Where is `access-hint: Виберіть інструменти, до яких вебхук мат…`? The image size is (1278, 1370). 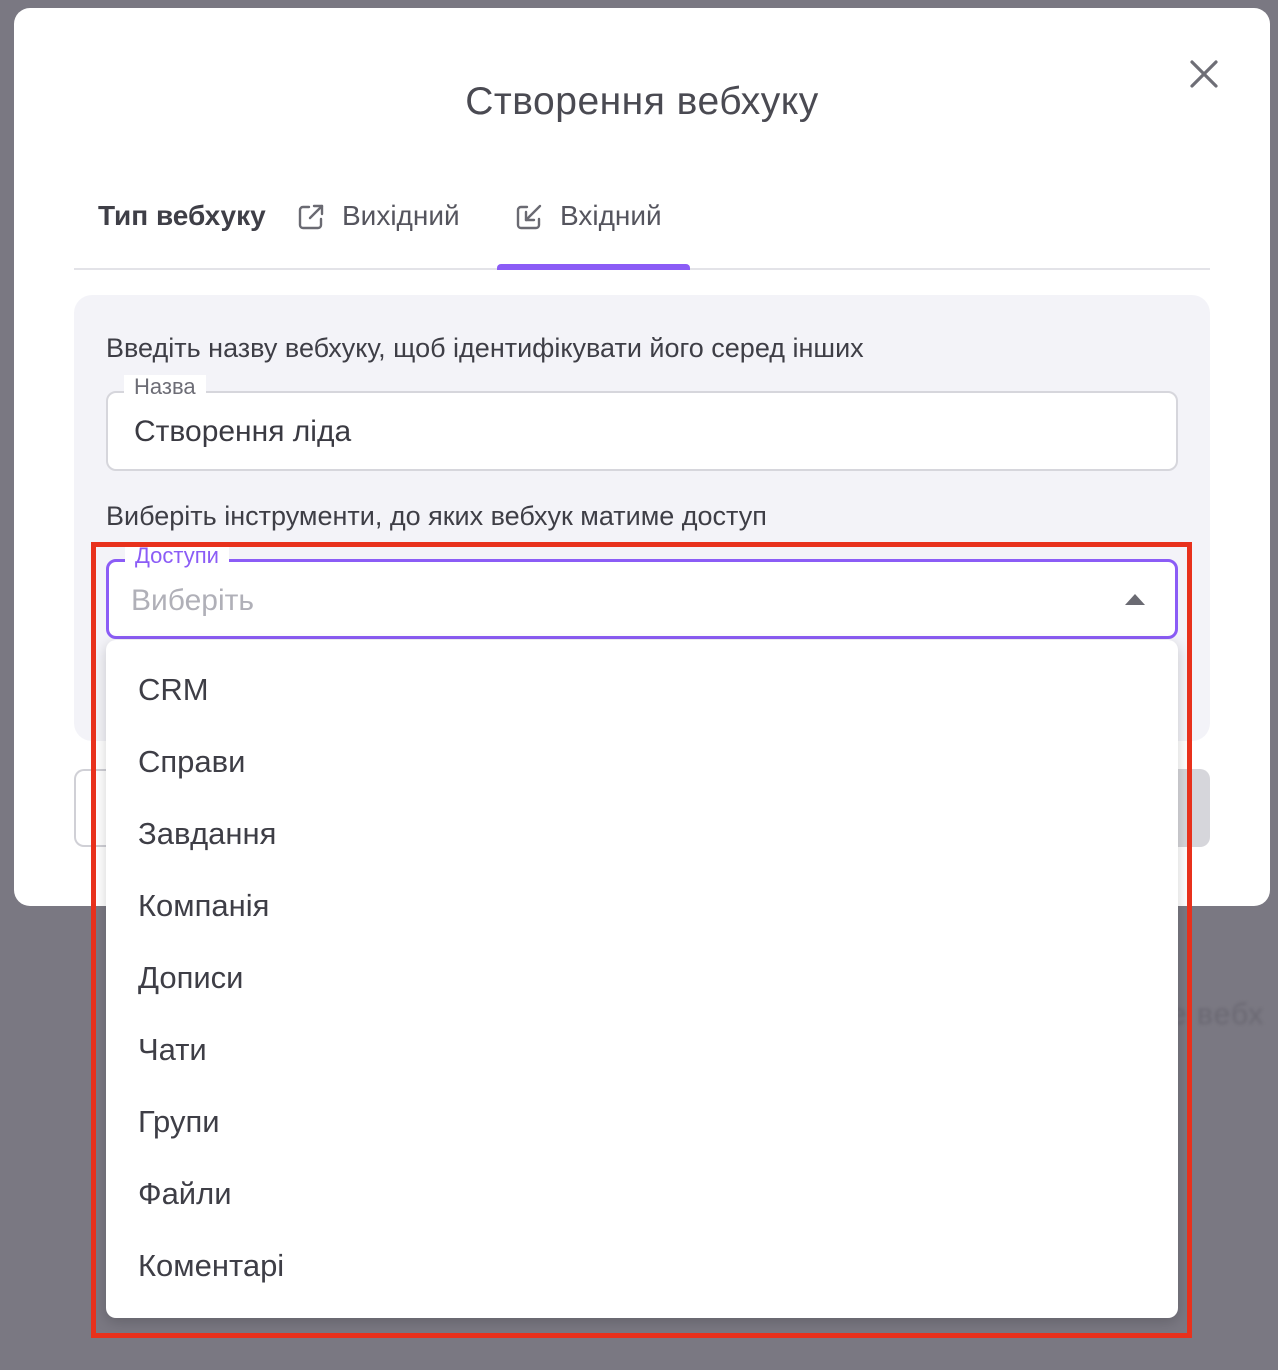
access-hint: Виберіть інструменти, до яких вебхук мат… is located at coordinates (436, 516).